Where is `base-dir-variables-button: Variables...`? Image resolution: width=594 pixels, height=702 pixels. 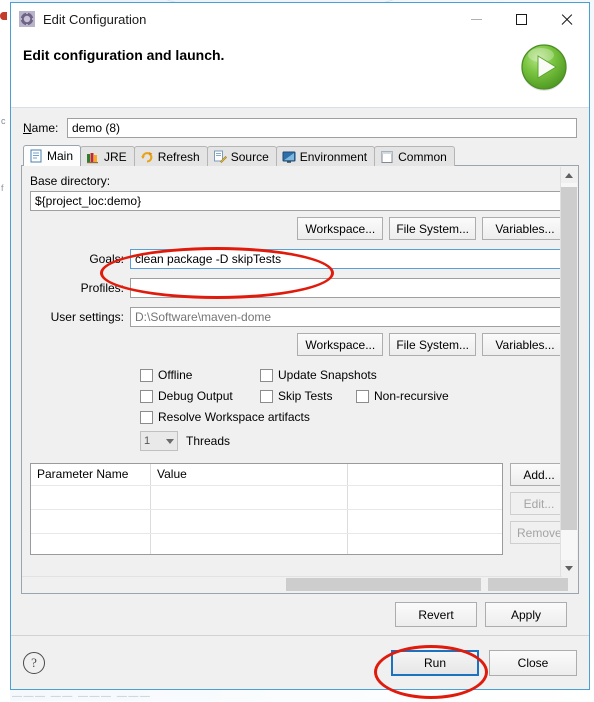 base-dir-variables-button: Variables... is located at coordinates (525, 228).